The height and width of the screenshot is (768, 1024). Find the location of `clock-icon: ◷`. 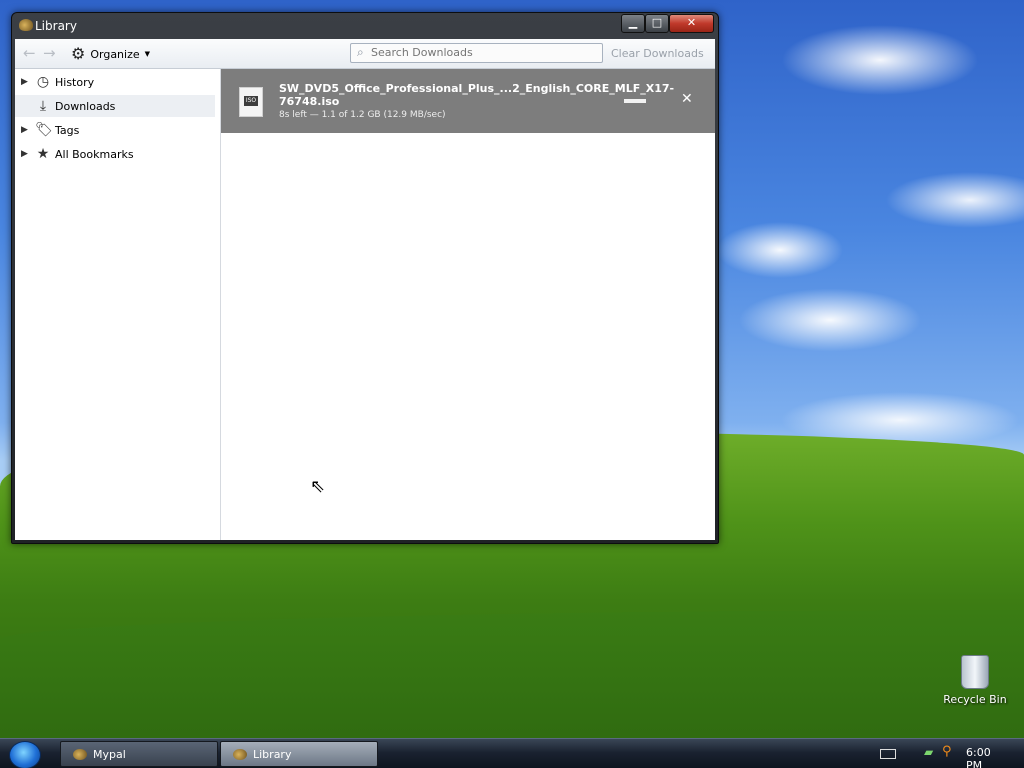

clock-icon: ◷ is located at coordinates (43, 82).